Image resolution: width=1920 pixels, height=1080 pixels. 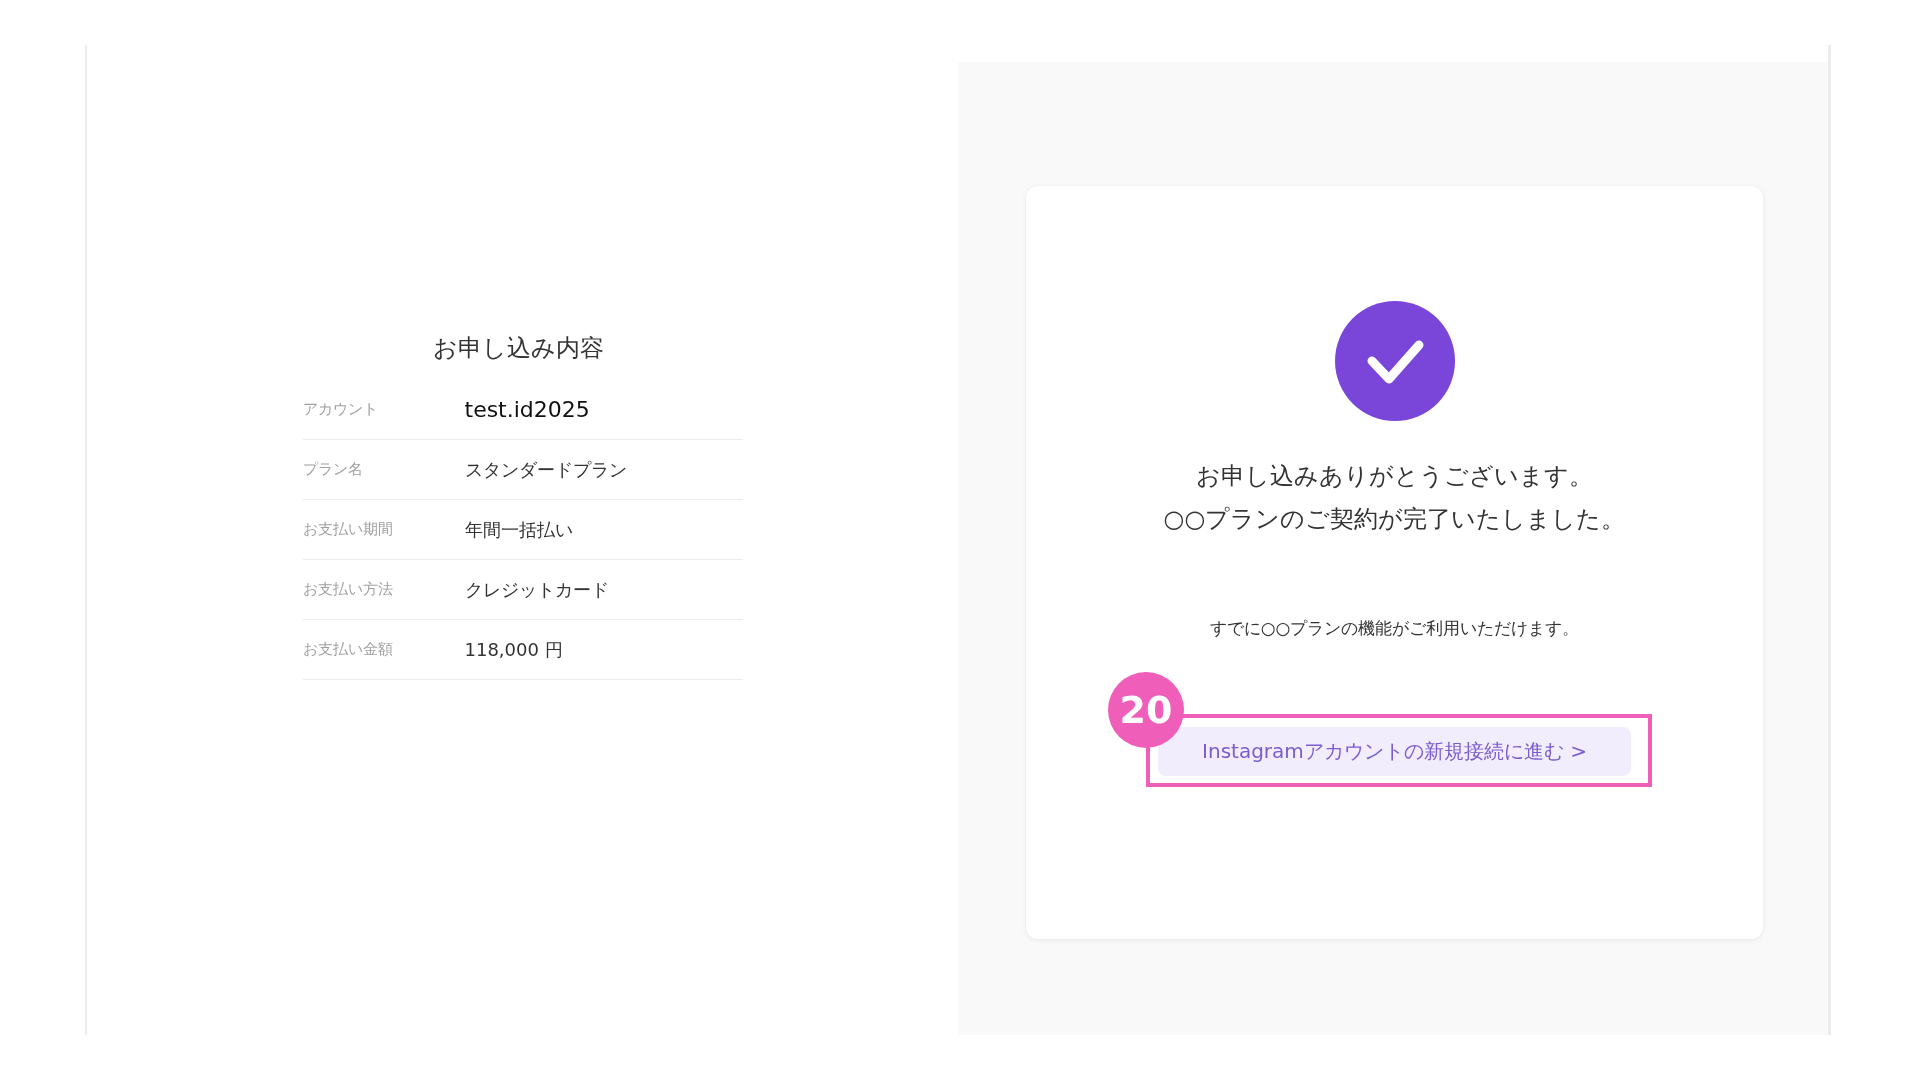 What do you see at coordinates (537, 589) in the screenshot?
I see `row-value: クレジットカード` at bounding box center [537, 589].